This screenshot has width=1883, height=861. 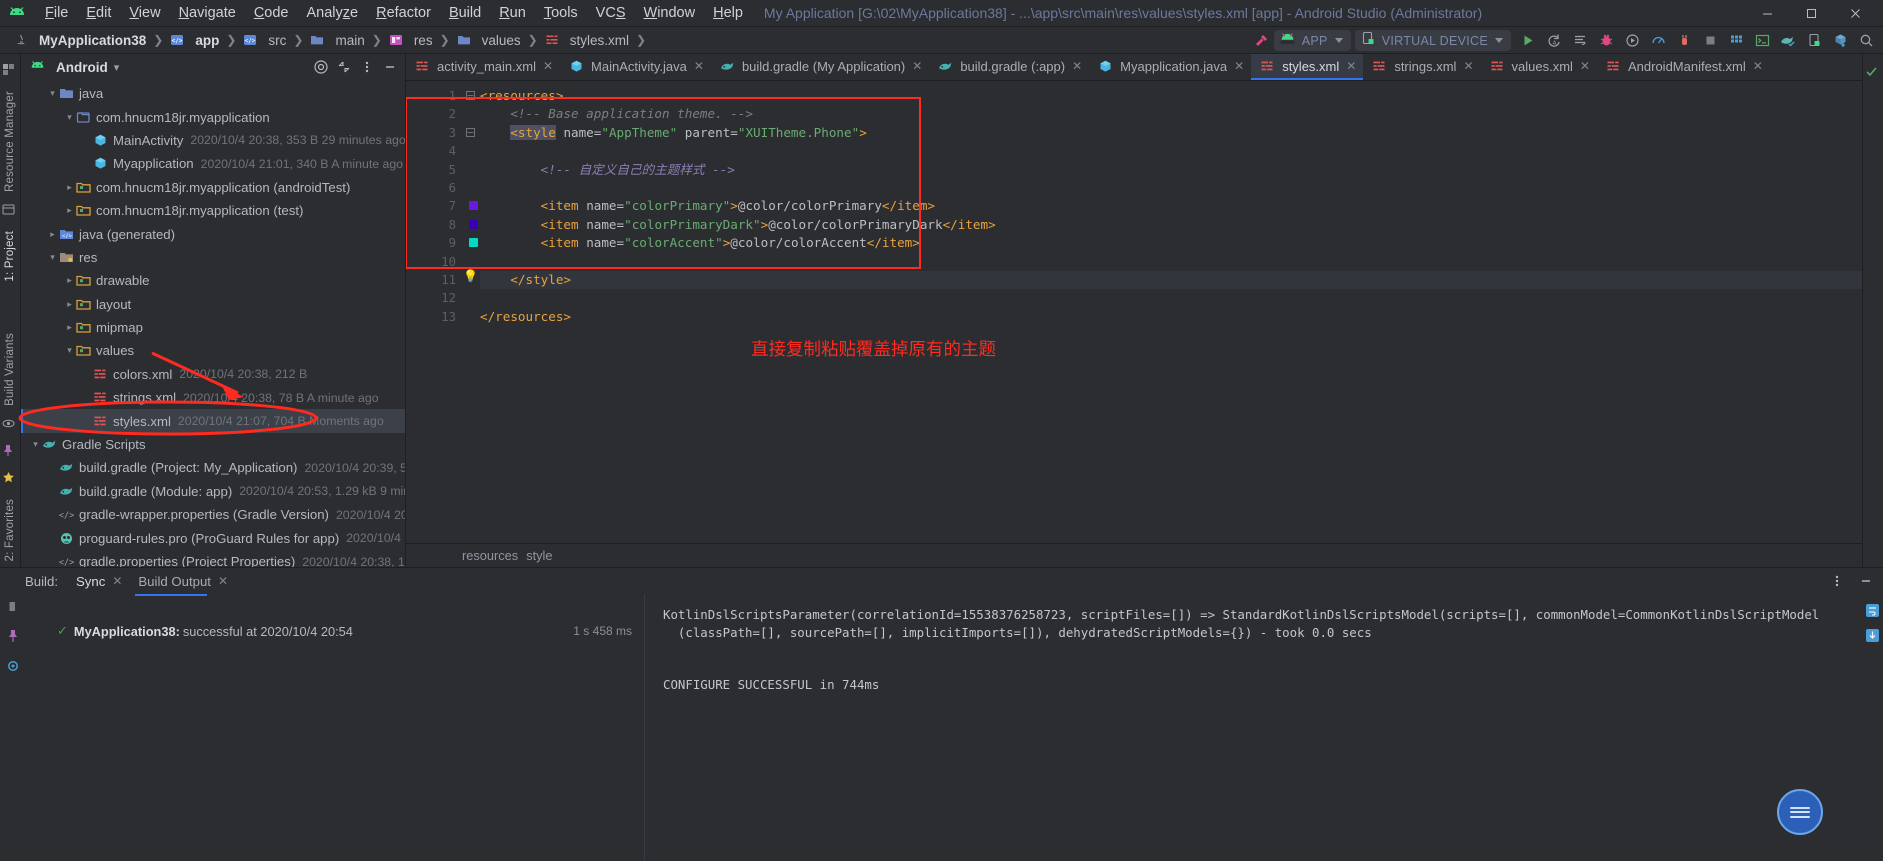 What do you see at coordinates (1170, 67) in the screenshot?
I see `editor-tab: Myapplication.java ✕` at bounding box center [1170, 67].